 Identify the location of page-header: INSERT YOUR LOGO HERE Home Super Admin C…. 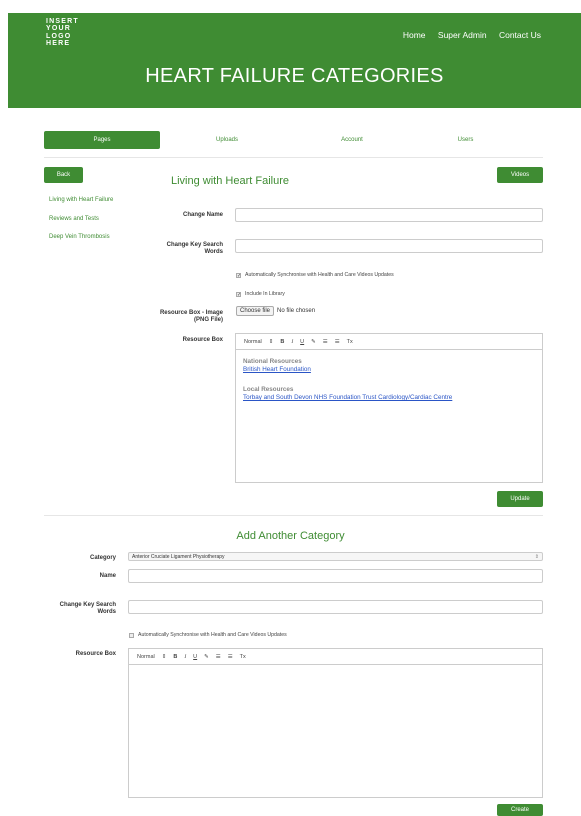
(294, 60).